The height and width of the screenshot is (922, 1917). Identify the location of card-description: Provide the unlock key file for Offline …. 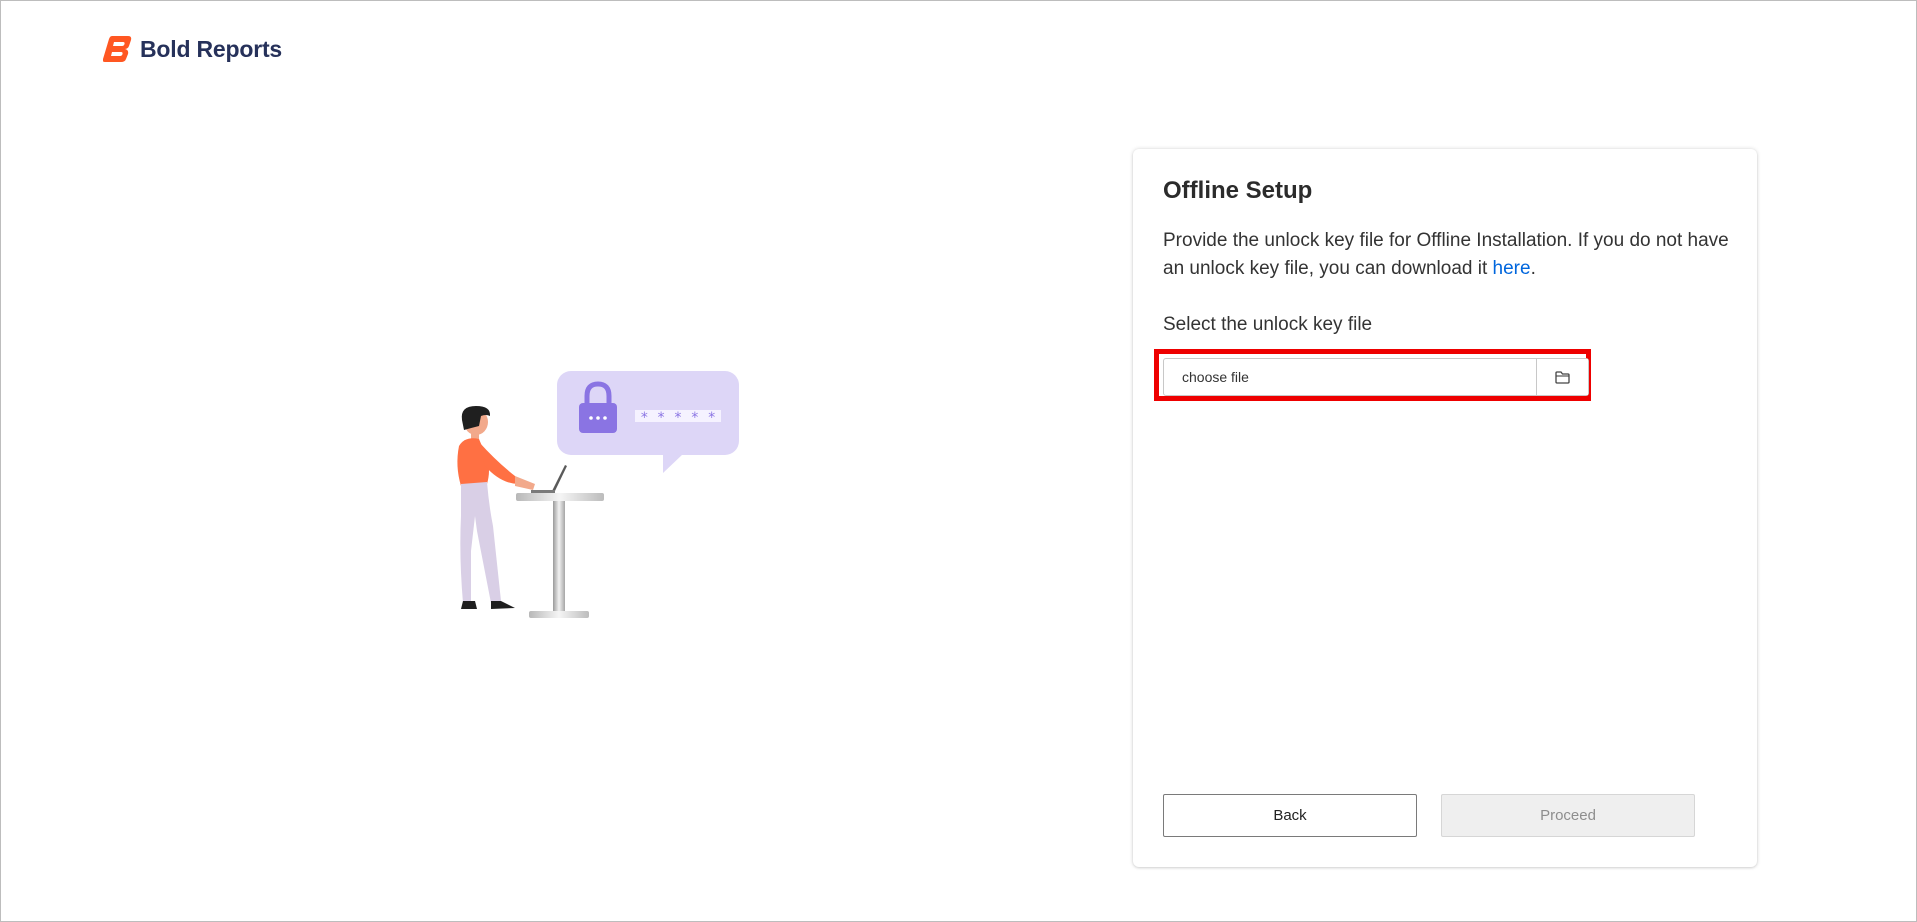
(1448, 255).